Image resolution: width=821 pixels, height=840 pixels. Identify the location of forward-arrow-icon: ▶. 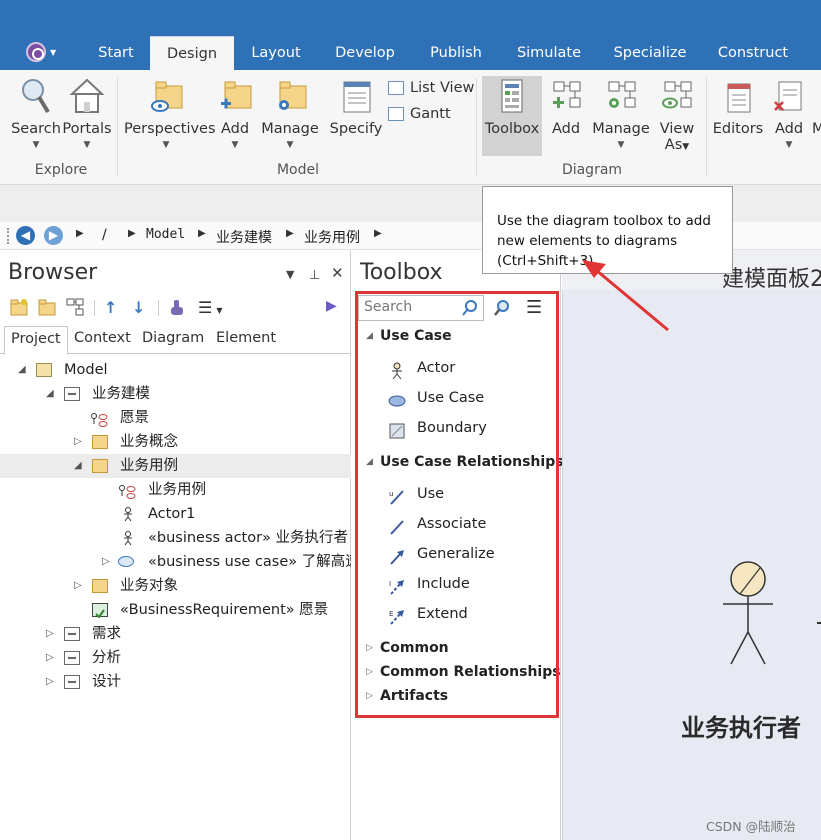
(53, 235).